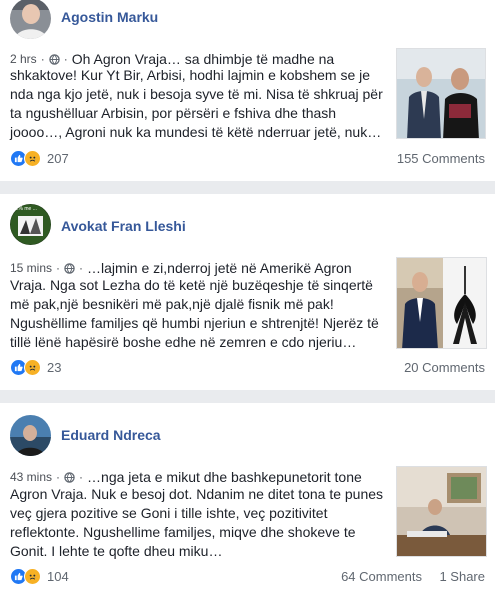  Describe the element at coordinates (462, 576) in the screenshot. I see `shares-count: 1 Share` at that location.